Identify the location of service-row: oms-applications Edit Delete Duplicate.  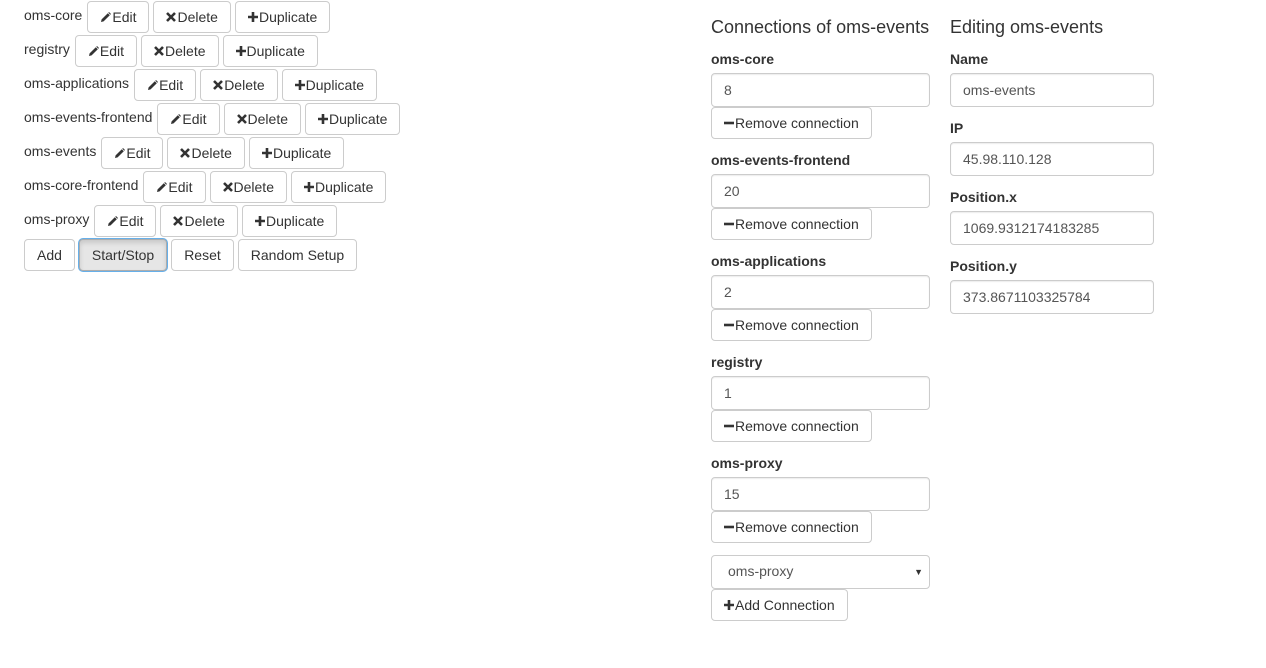
(214, 85).